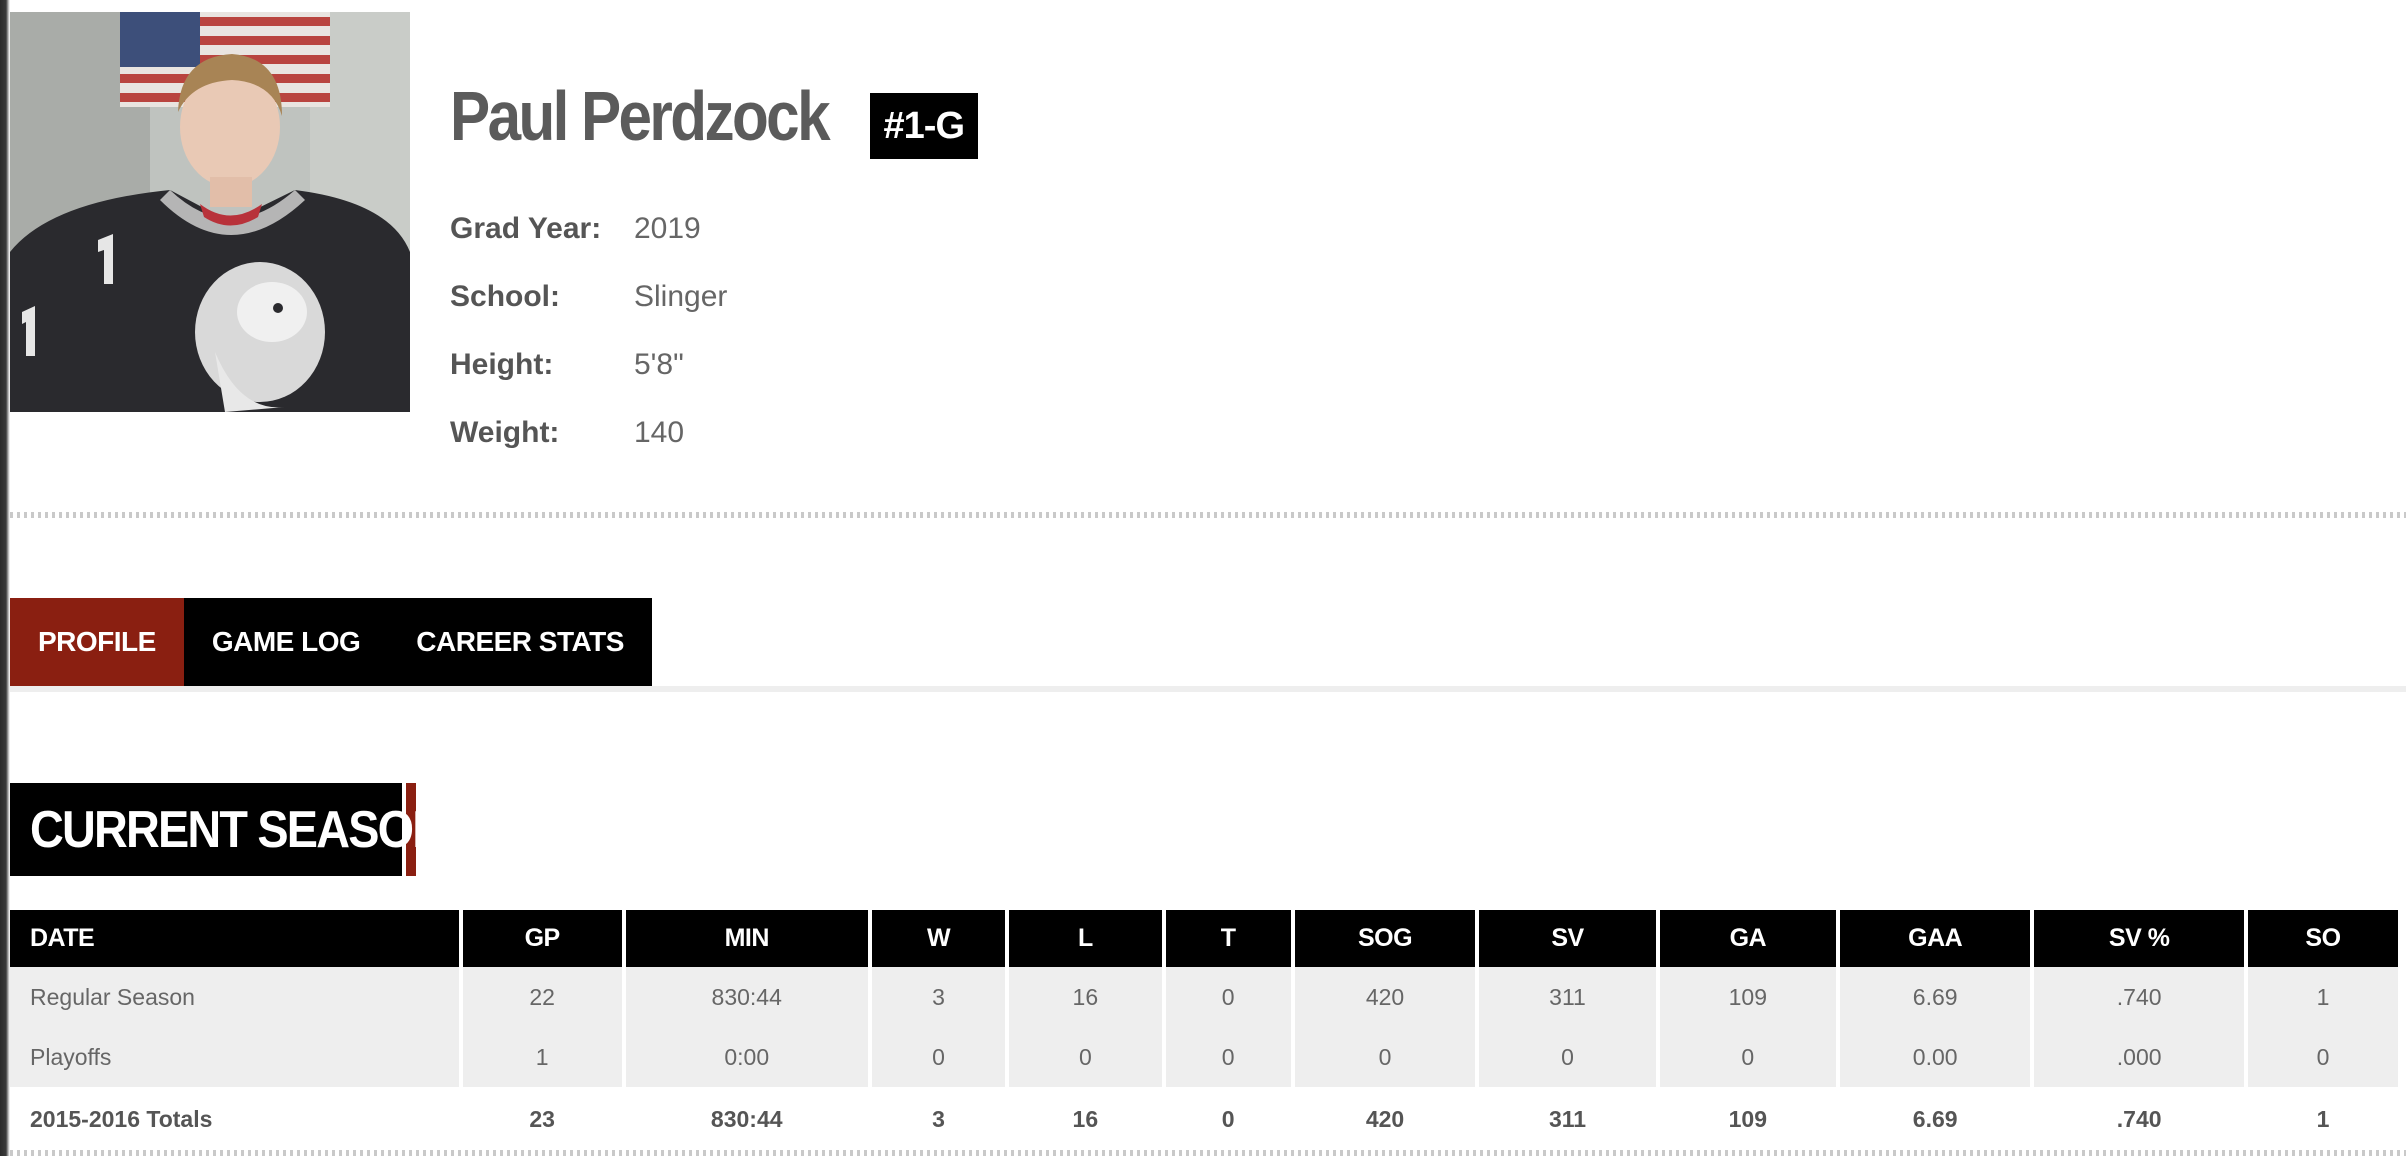 The width and height of the screenshot is (2406, 1156). What do you see at coordinates (1085, 938) in the screenshot?
I see `column-header: L` at bounding box center [1085, 938].